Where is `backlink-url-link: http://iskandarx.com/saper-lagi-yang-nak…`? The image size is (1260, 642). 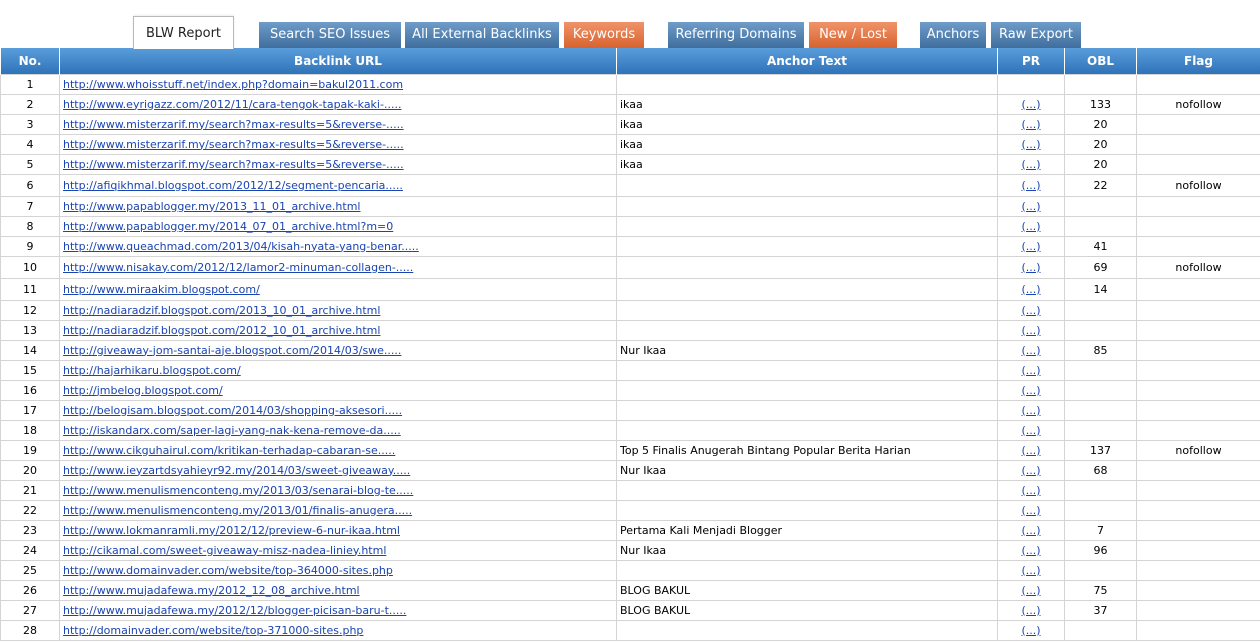 backlink-url-link: http://iskandarx.com/saper-lagi-yang-nak… is located at coordinates (232, 430).